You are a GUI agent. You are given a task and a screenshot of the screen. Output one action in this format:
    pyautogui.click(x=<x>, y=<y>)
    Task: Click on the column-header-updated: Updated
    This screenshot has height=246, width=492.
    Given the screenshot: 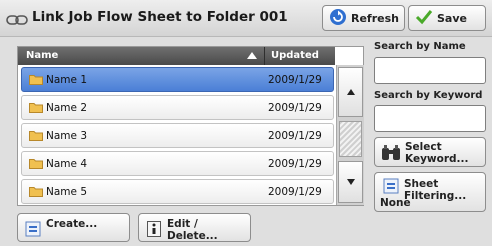 What is the action you would take?
    pyautogui.click(x=300, y=56)
    